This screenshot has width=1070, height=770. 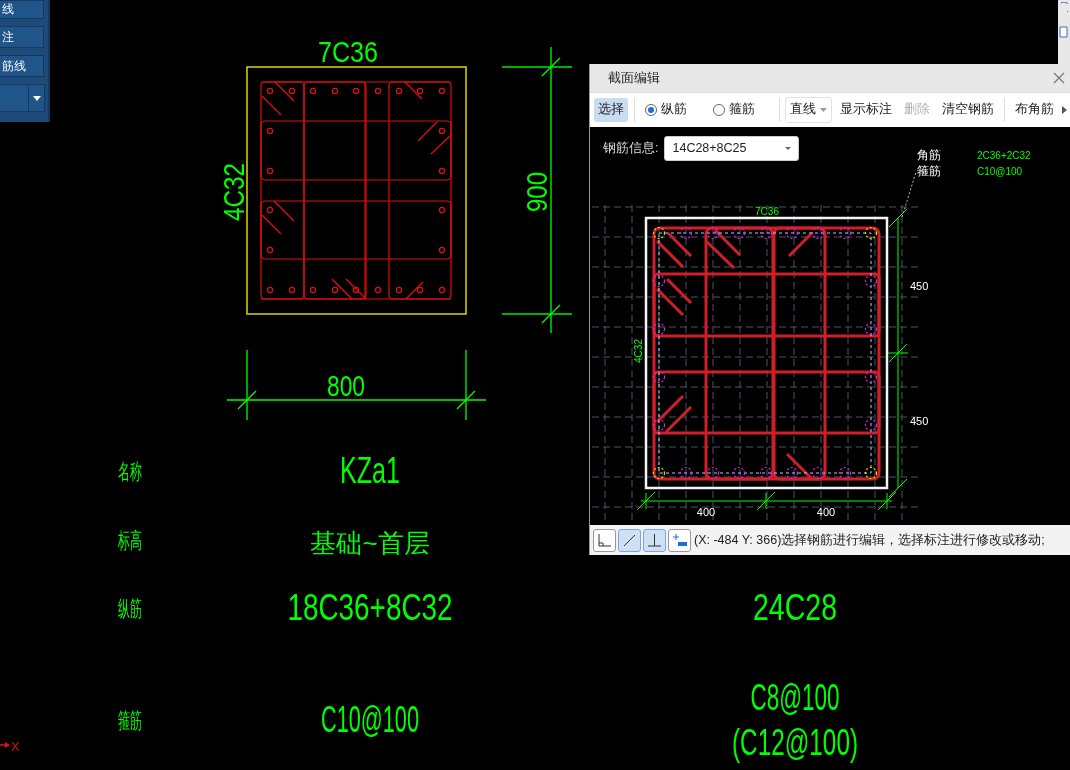 What do you see at coordinates (809, 109) in the screenshot?
I see `line-type-dropdown: 直线` at bounding box center [809, 109].